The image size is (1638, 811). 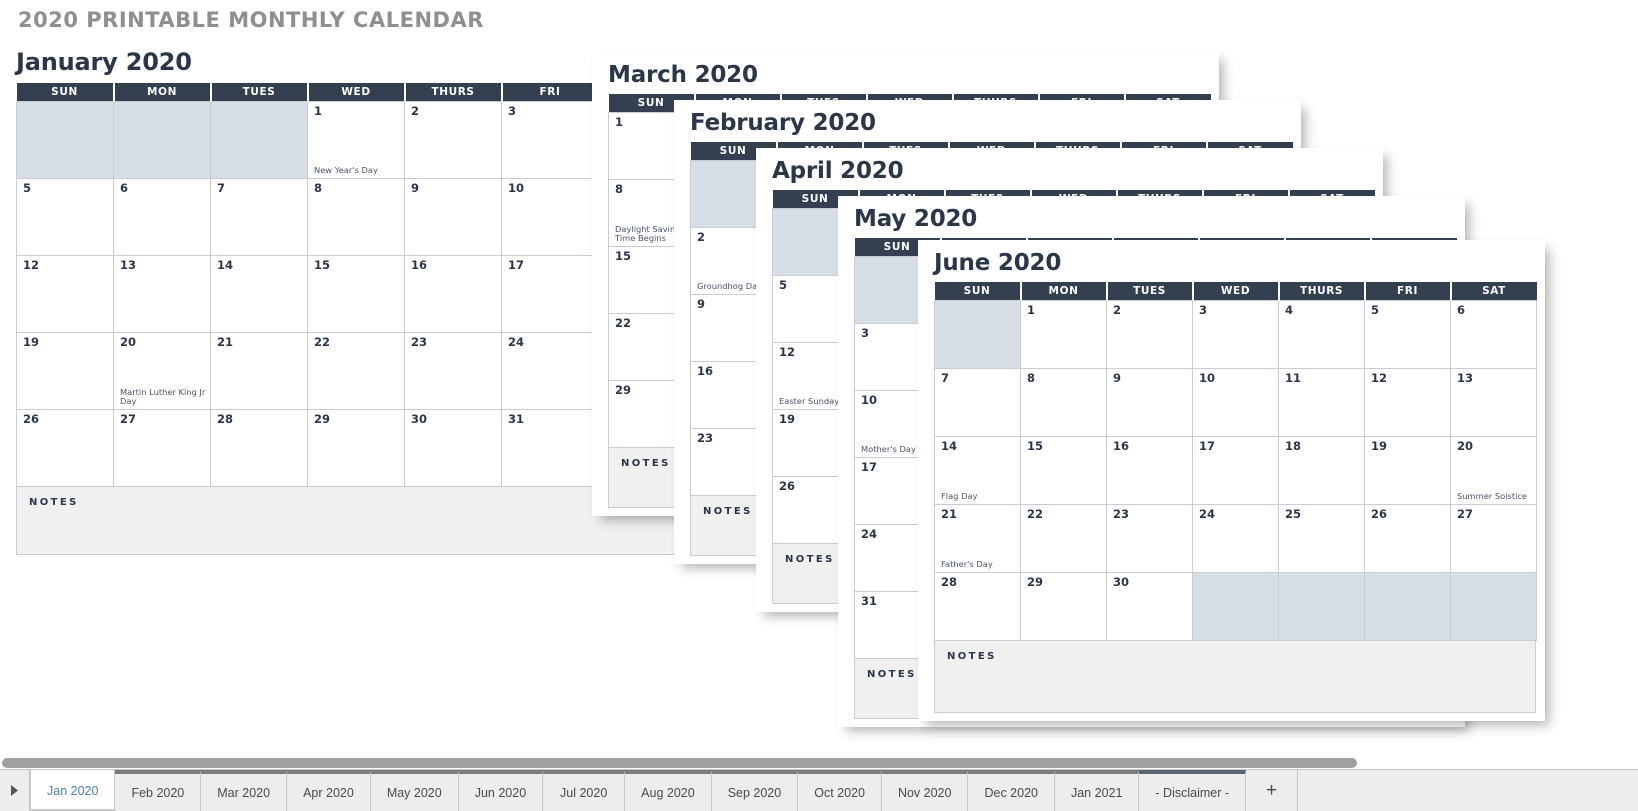 What do you see at coordinates (1321, 470) in the screenshot?
I see `calendar-cell-day-18: 18` at bounding box center [1321, 470].